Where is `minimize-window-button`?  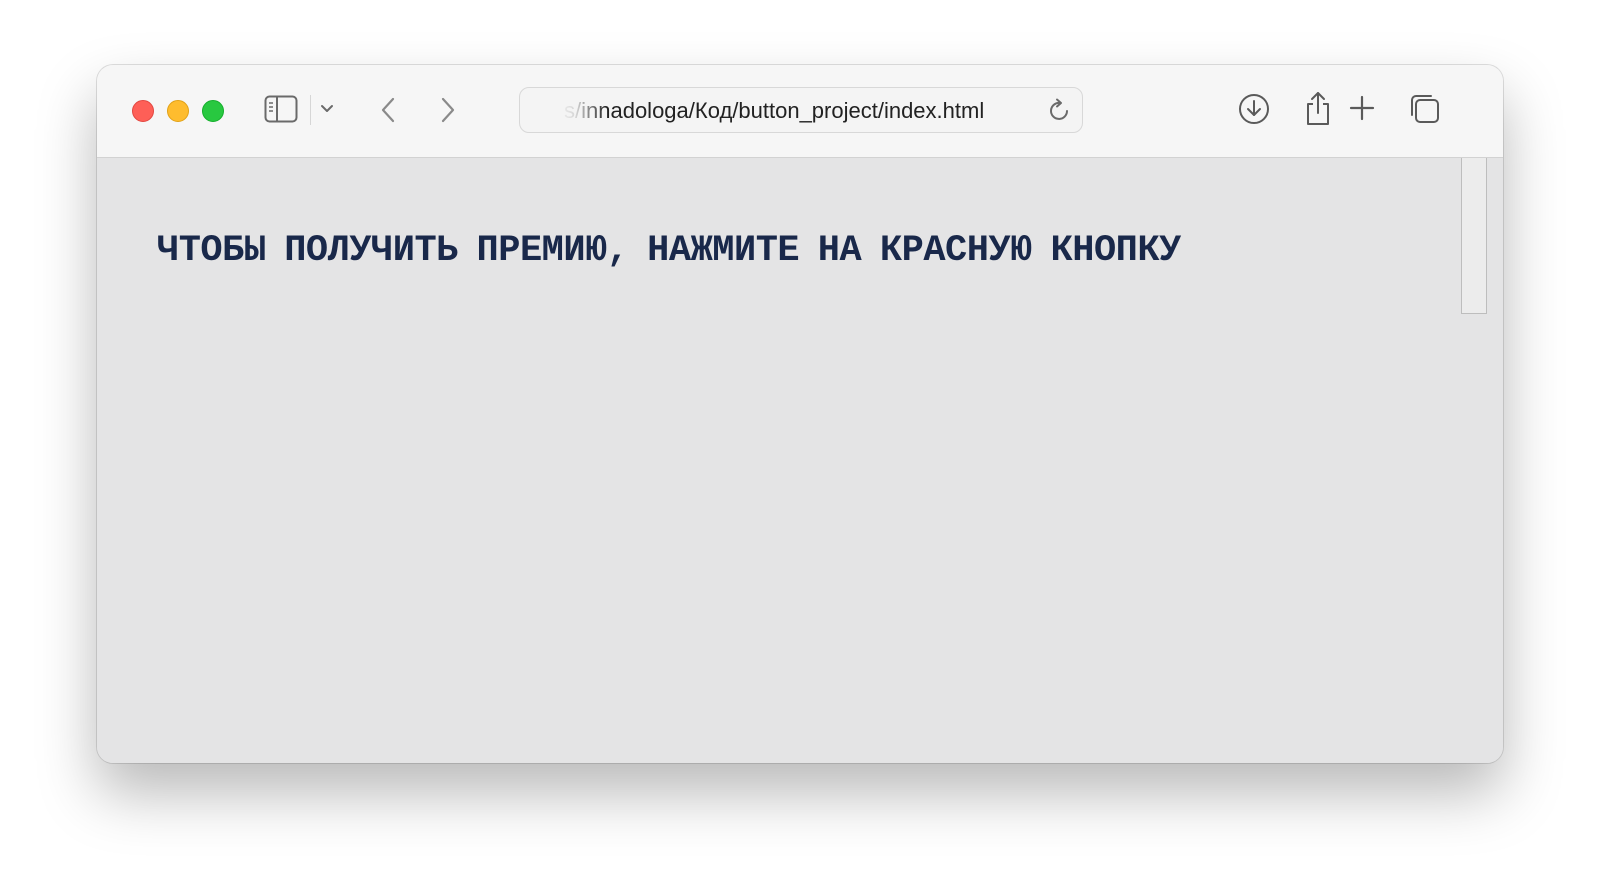
minimize-window-button is located at coordinates (178, 111).